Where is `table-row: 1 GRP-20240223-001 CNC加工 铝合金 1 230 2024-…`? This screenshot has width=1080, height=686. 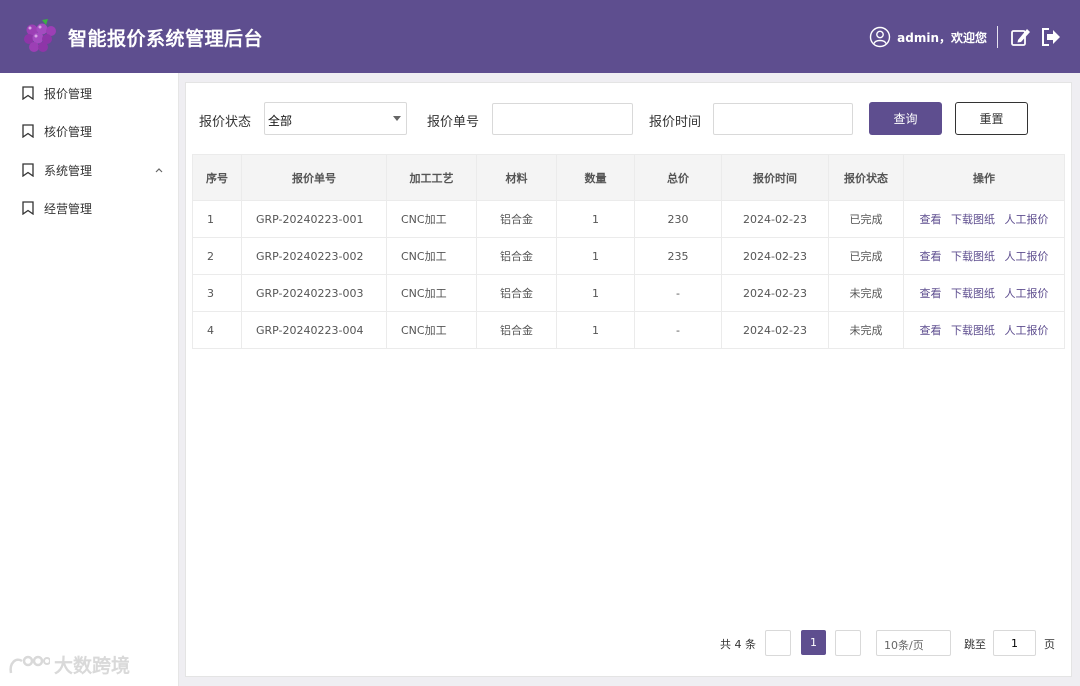
table-row: 1 GRP-20240223-001 CNC加工 铝合金 1 230 2024-… is located at coordinates (628, 219).